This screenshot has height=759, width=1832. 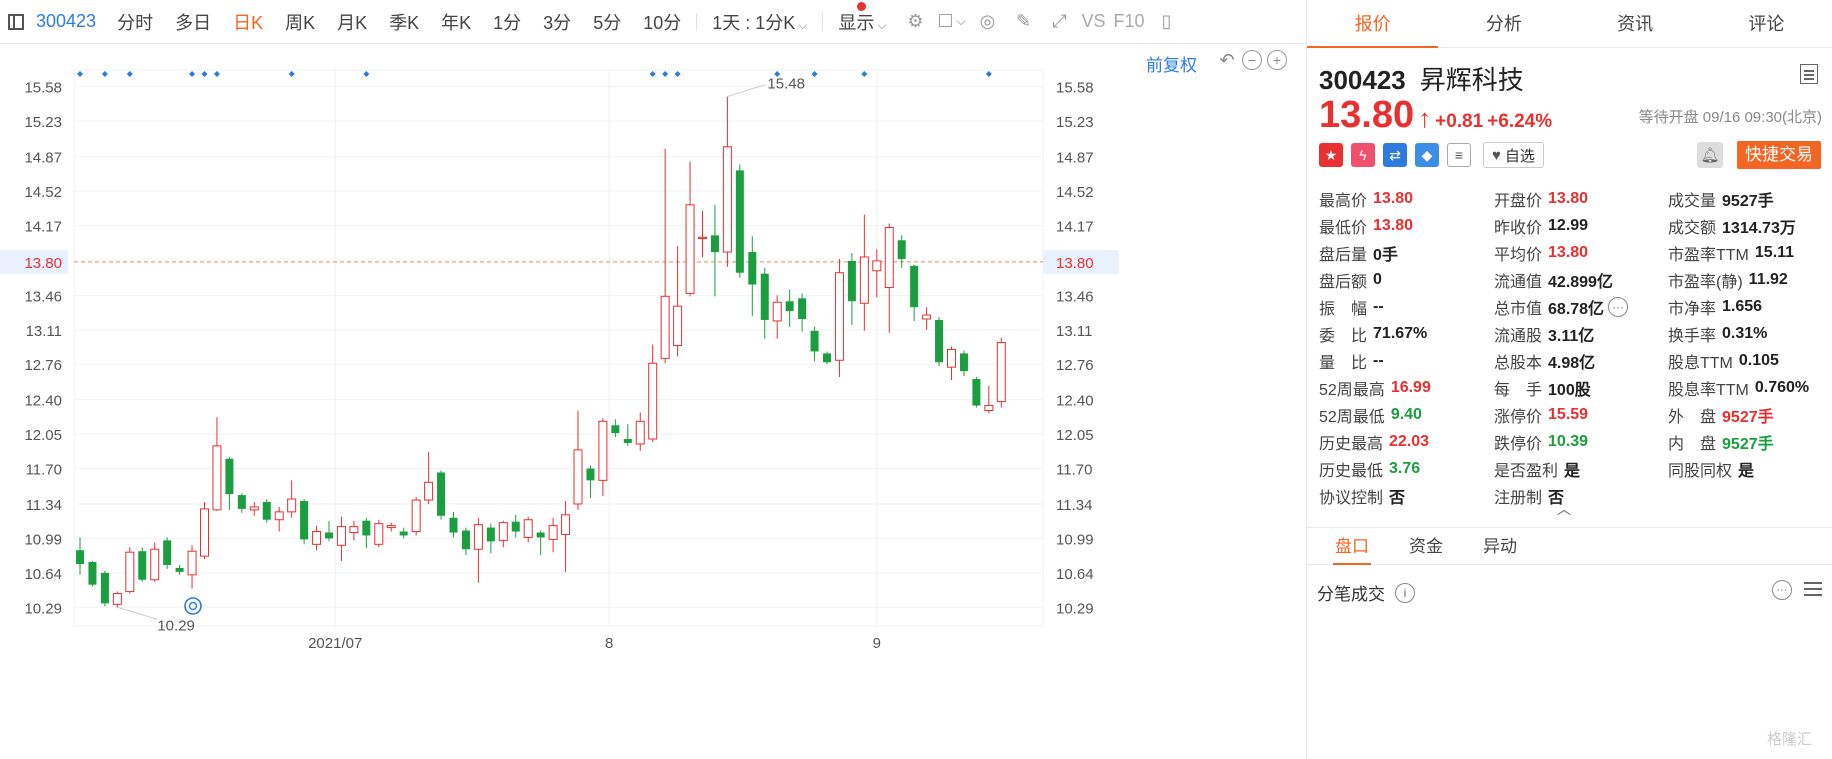 I want to click on panel-tab: 分析, so click(x=1503, y=23).